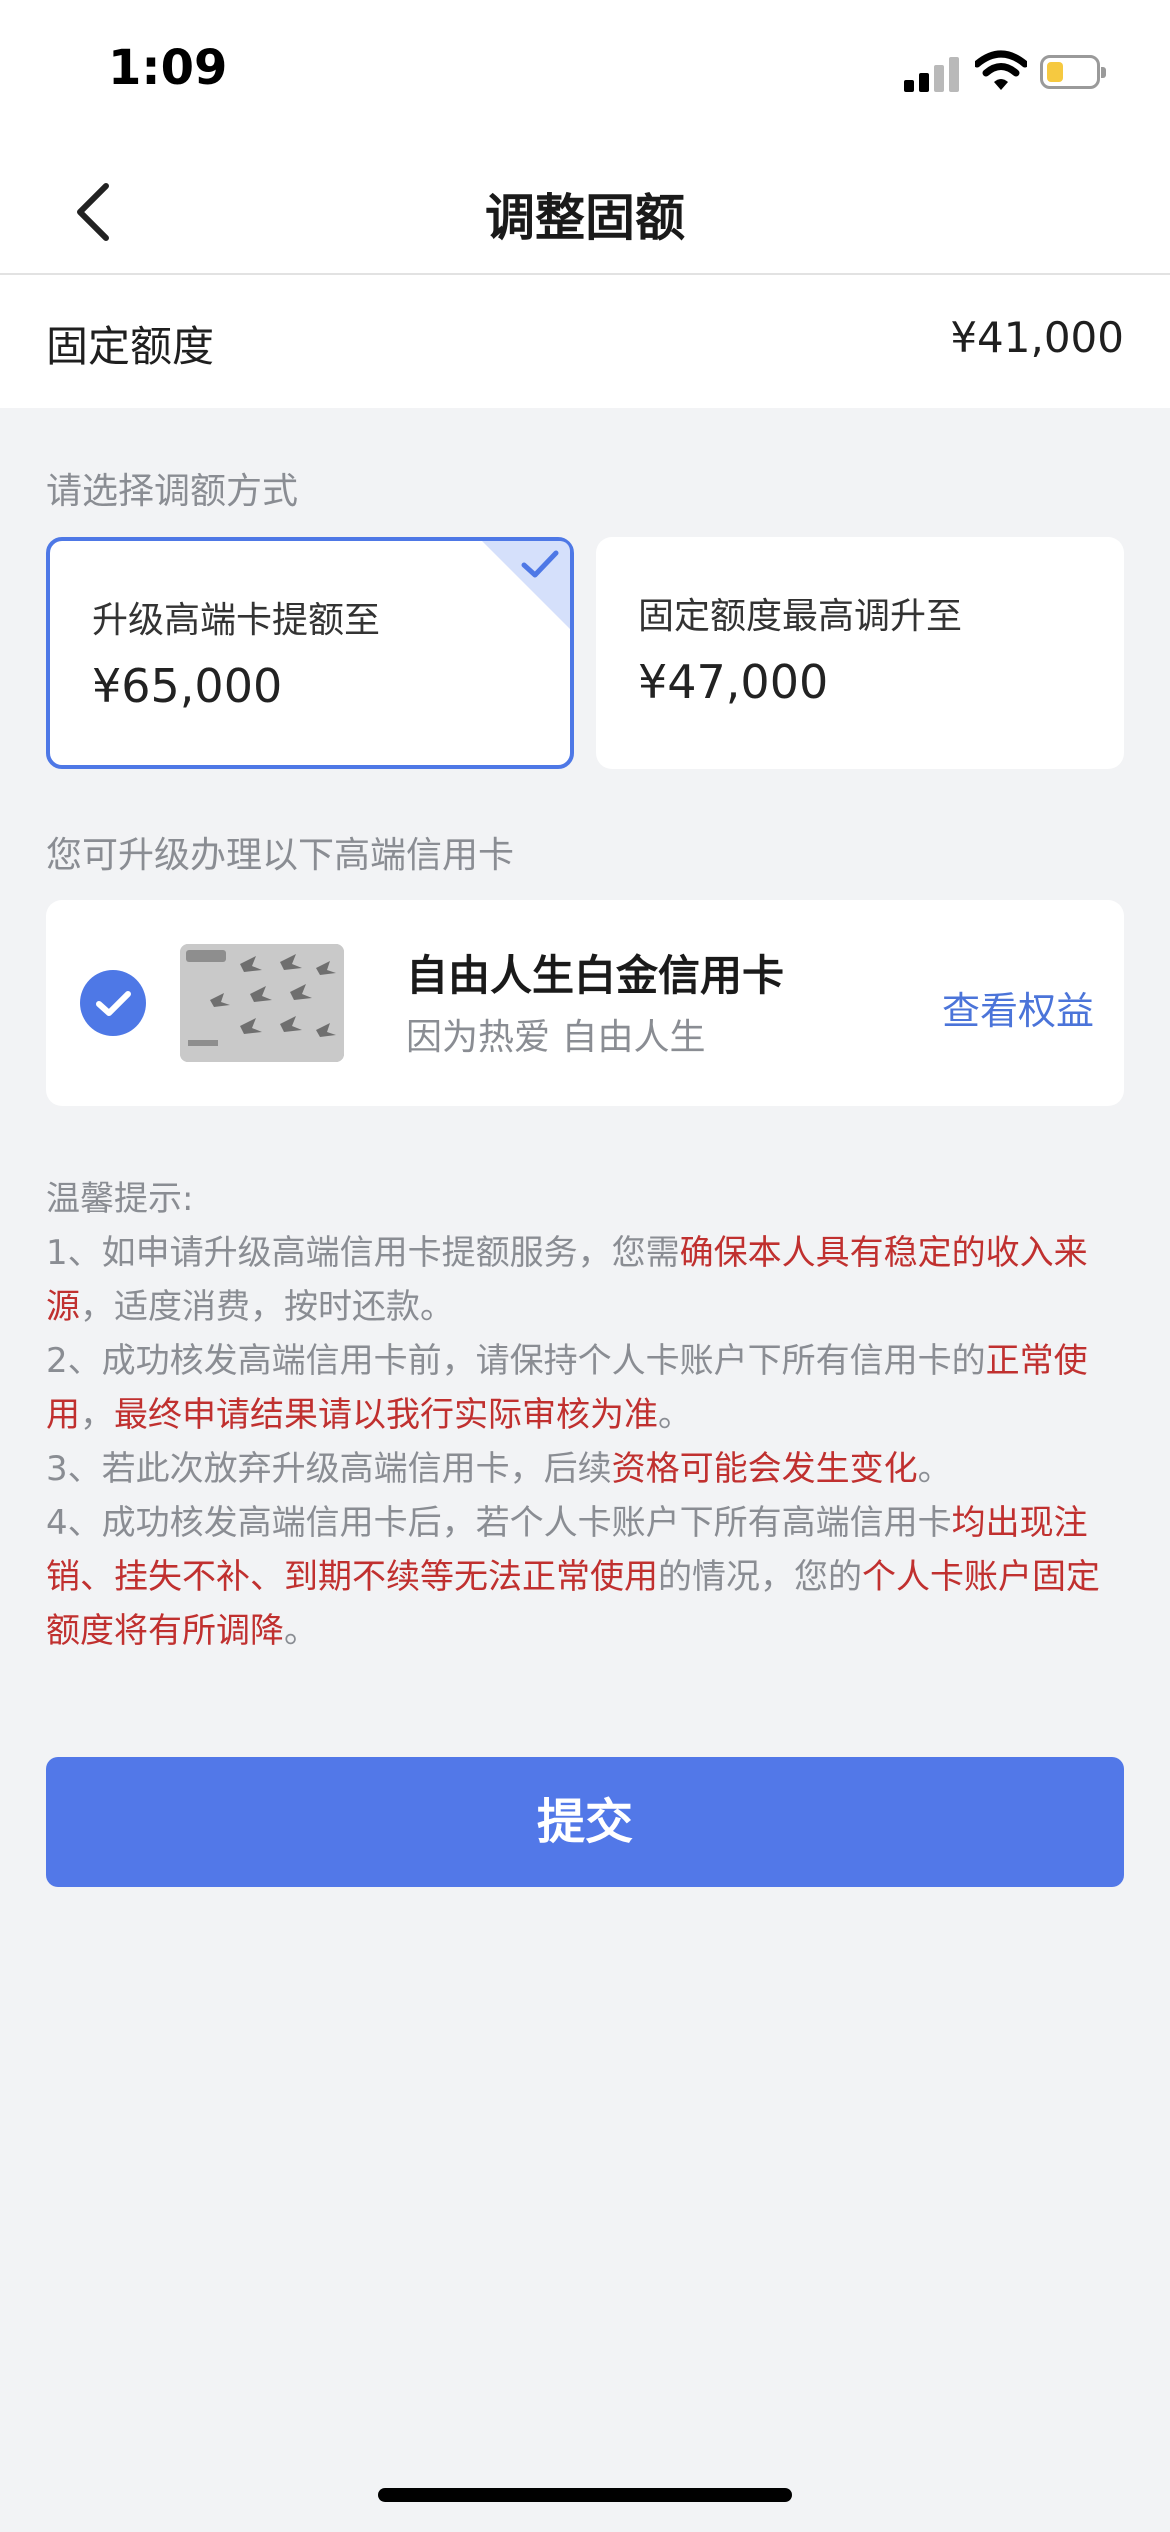 The image size is (1170, 2532). Describe the element at coordinates (585, 2495) in the screenshot. I see `home-indicator` at that location.